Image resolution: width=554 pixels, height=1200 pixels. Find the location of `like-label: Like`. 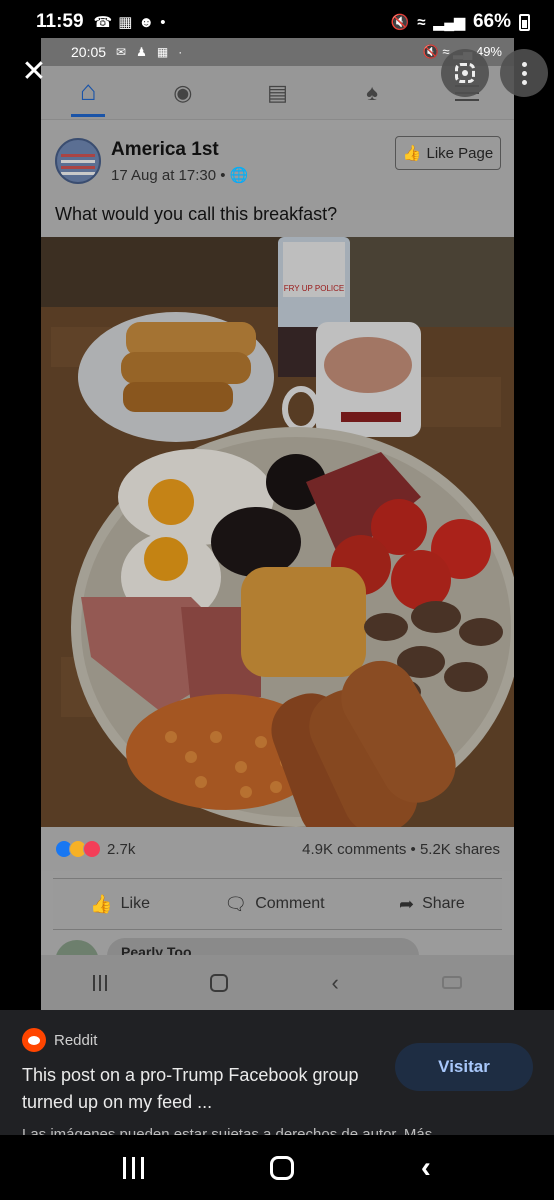

like-label: Like is located at coordinates (135, 903).